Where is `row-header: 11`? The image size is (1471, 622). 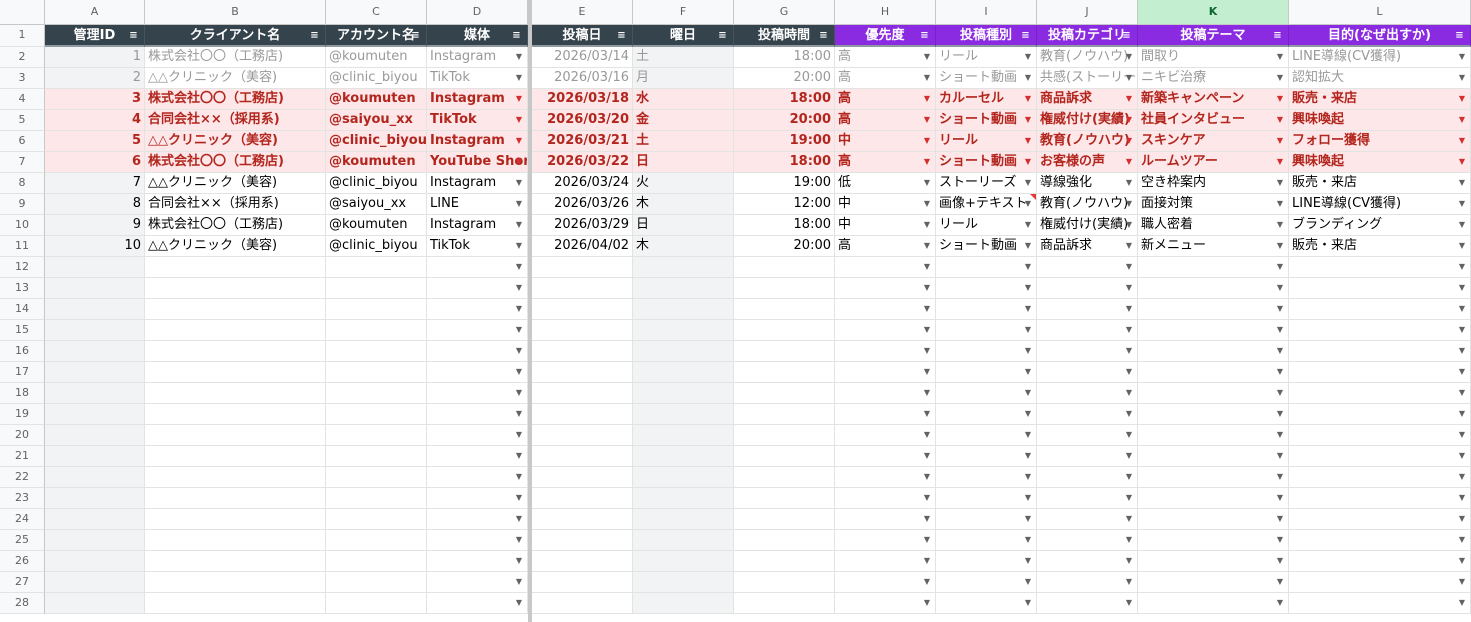 row-header: 11 is located at coordinates (22, 246).